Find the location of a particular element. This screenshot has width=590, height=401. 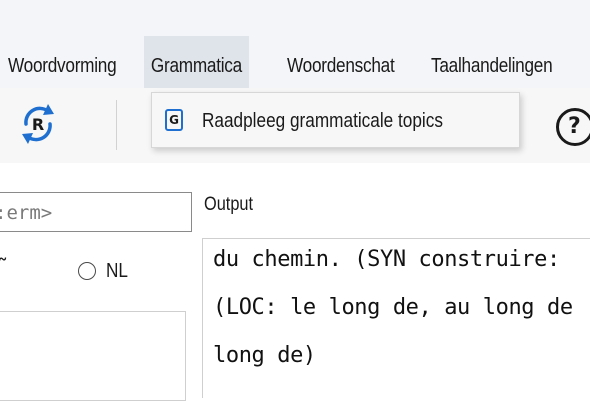

dropdown-item-label: Raadpleeg grammaticale topics is located at coordinates (322, 121).